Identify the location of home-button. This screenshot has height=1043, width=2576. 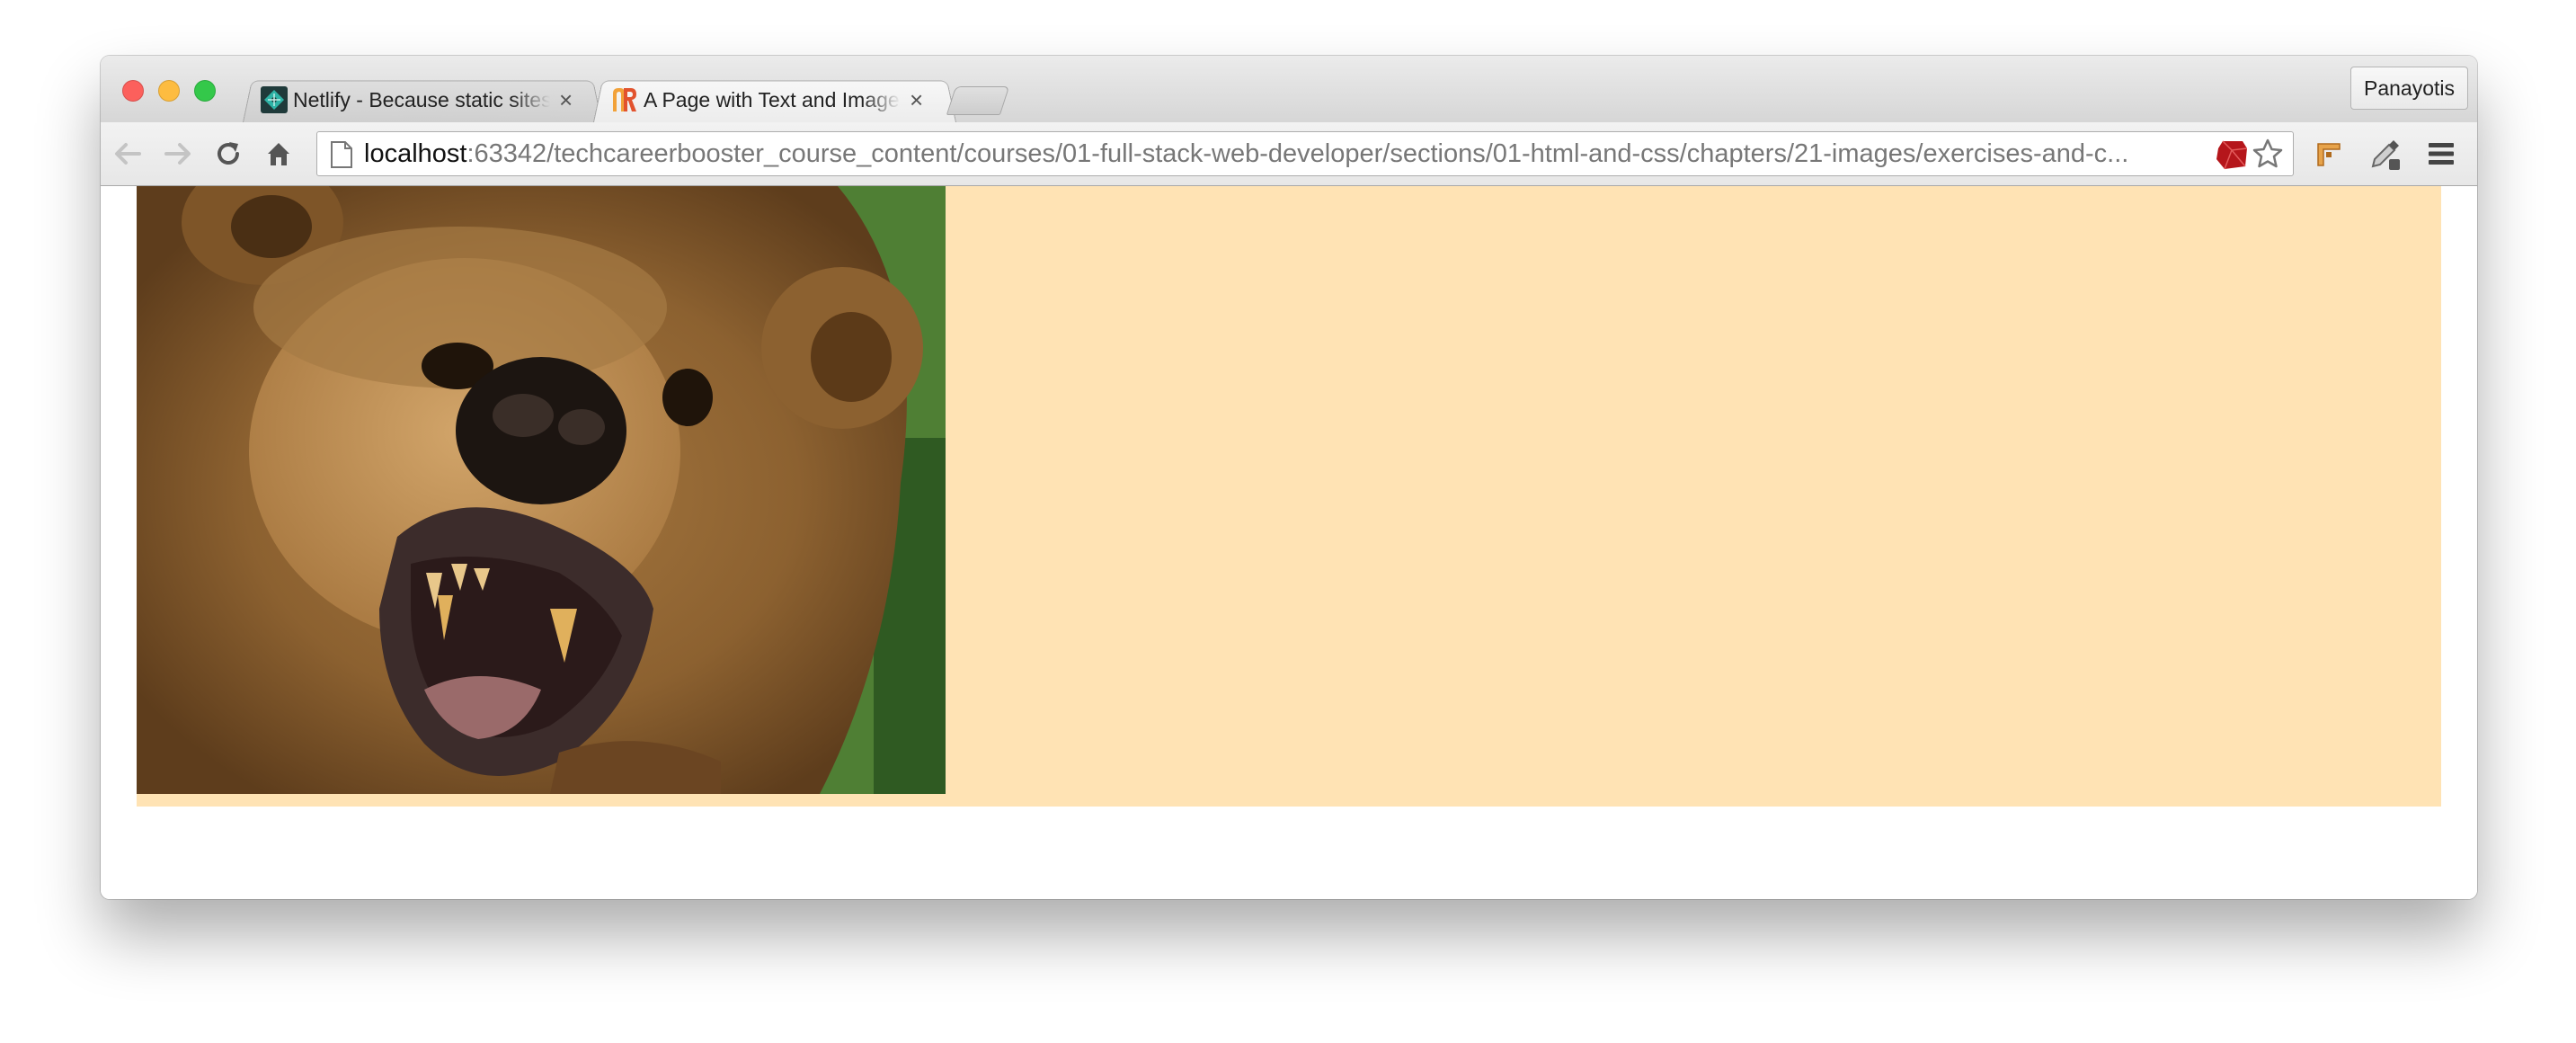
(278, 154).